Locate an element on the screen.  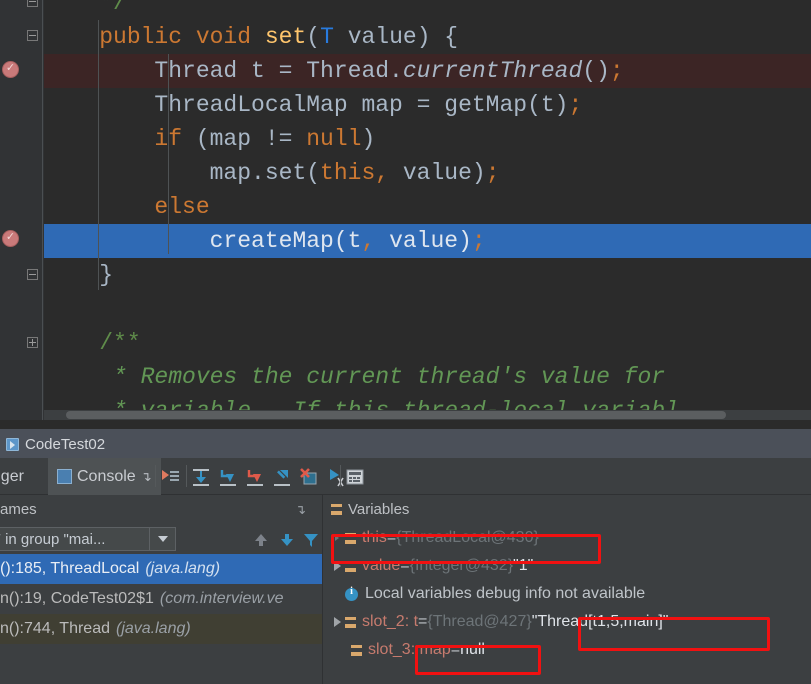
stack-frame-row: n():744, Thread (java.lang) is located at coordinates (161, 629).